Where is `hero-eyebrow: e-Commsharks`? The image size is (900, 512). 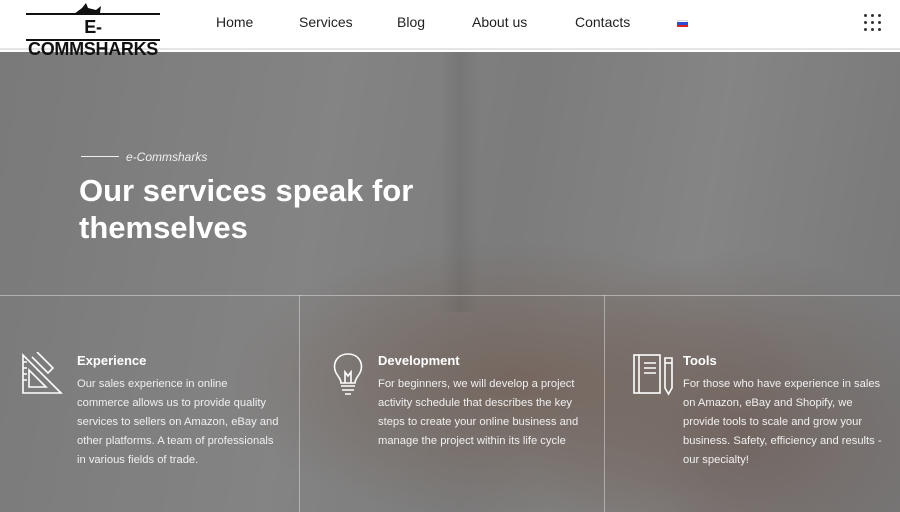
hero-eyebrow: e-Commsharks is located at coordinates (167, 157).